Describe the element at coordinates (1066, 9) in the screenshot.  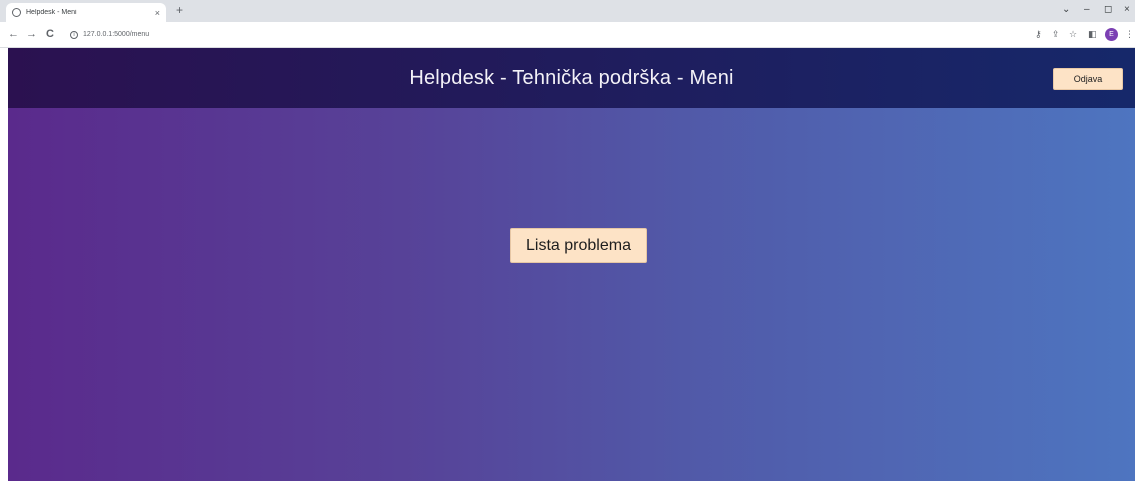
I see `tab-search-icon: ⌄` at that location.